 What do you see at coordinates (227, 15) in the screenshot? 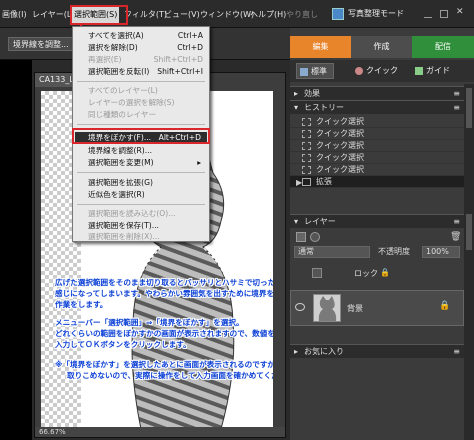
I see `menu-window: ウィンドウ(W)` at bounding box center [227, 15].